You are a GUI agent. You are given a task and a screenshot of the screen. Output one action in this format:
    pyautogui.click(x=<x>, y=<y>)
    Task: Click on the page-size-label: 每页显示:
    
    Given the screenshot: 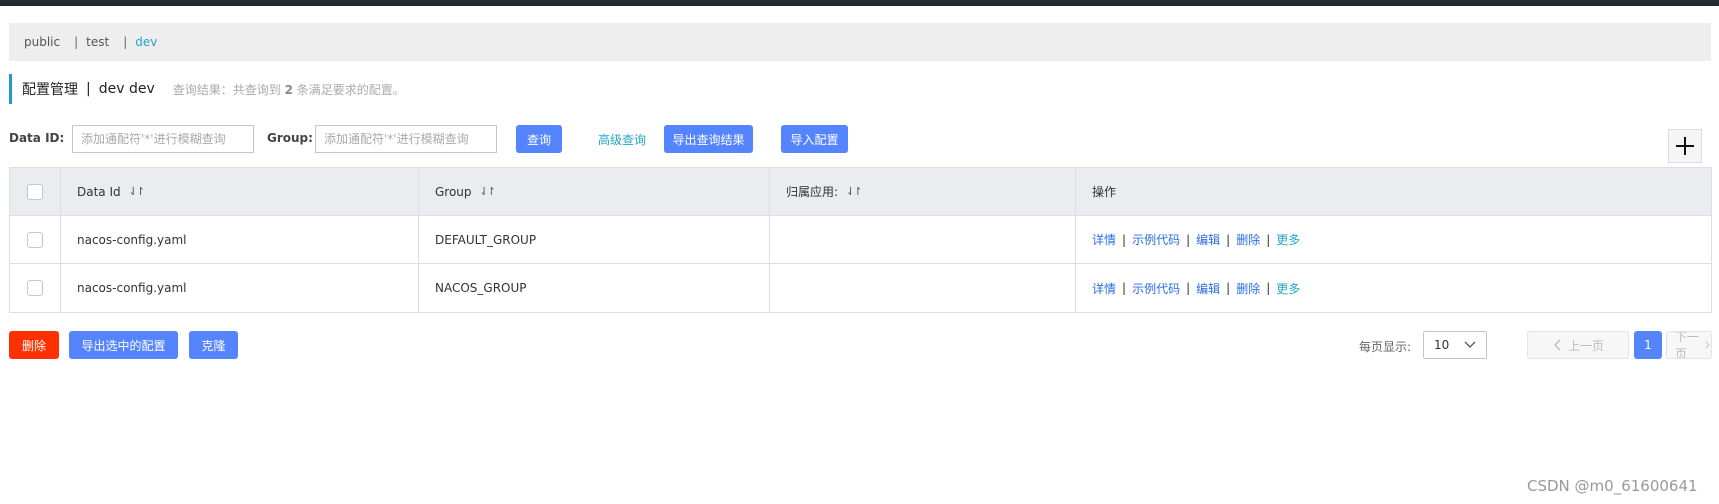 What is the action you would take?
    pyautogui.click(x=1385, y=347)
    